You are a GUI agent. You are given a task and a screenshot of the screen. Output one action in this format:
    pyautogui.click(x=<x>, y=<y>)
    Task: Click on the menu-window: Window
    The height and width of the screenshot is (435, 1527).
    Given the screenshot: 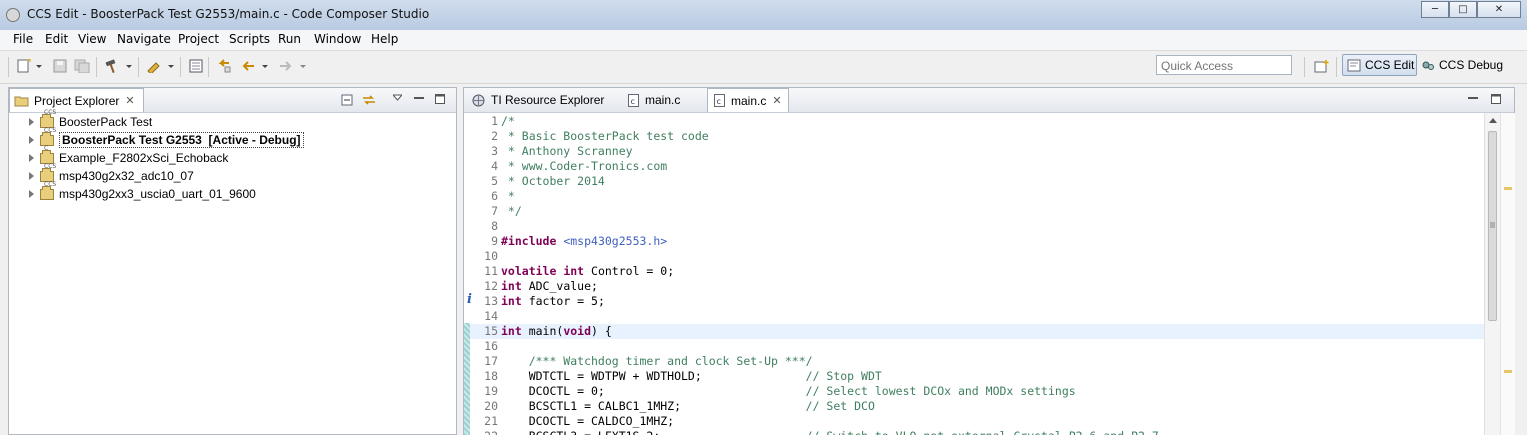 What is the action you would take?
    pyautogui.click(x=337, y=39)
    